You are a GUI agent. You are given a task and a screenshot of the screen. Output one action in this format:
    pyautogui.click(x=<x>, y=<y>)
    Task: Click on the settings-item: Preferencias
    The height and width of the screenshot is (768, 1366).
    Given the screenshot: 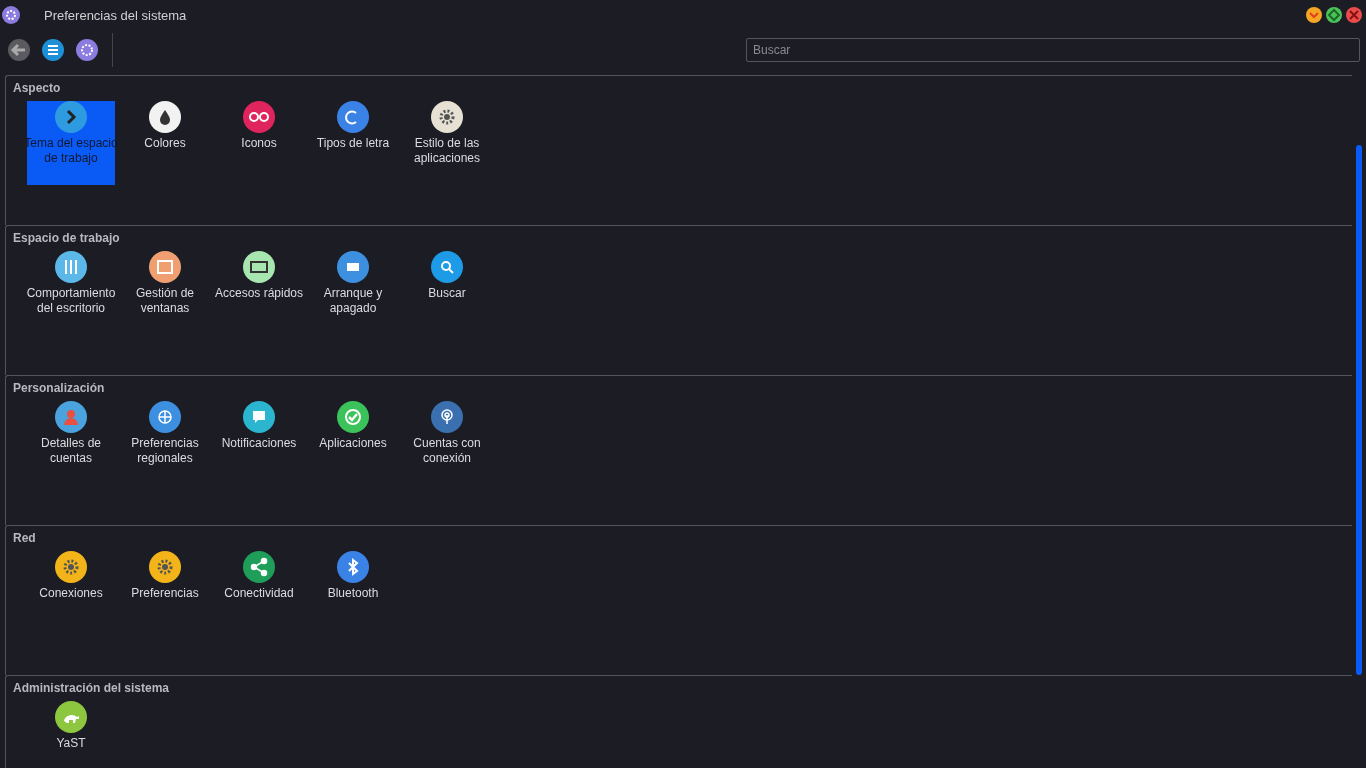 What is the action you would take?
    pyautogui.click(x=165, y=593)
    